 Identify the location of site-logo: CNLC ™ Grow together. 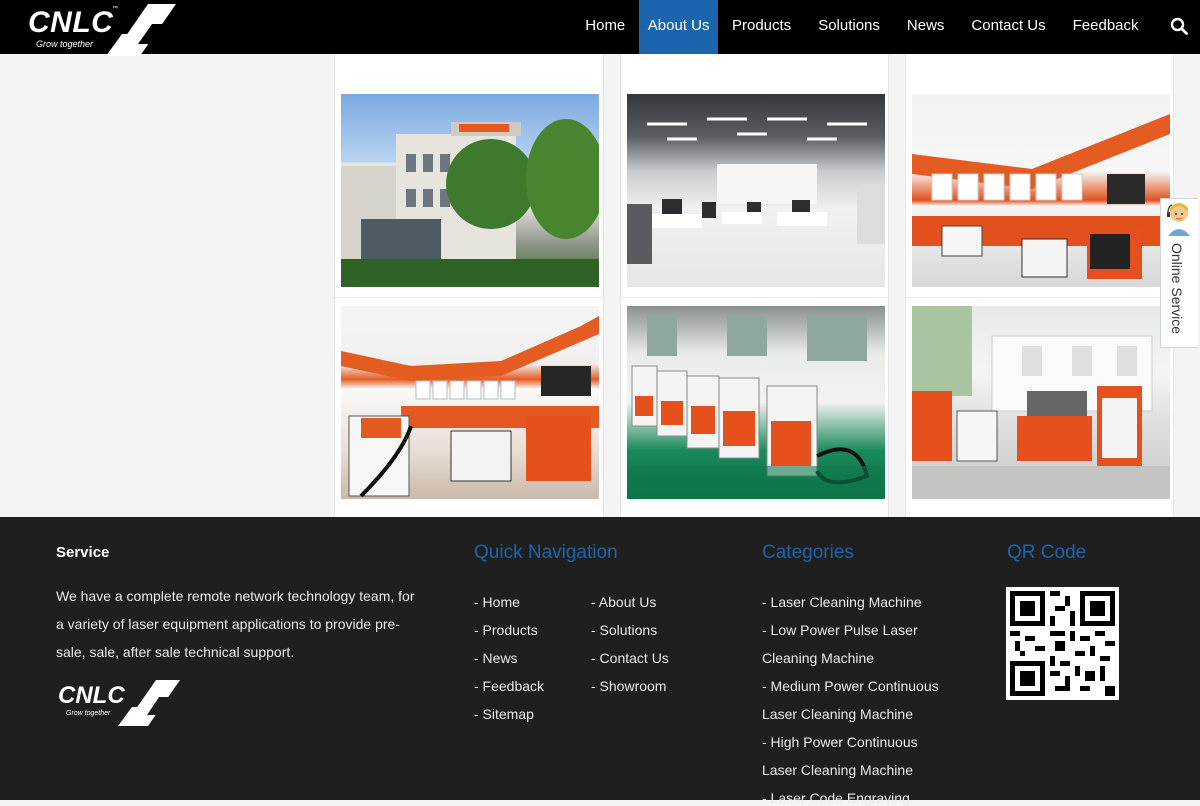
(101, 30).